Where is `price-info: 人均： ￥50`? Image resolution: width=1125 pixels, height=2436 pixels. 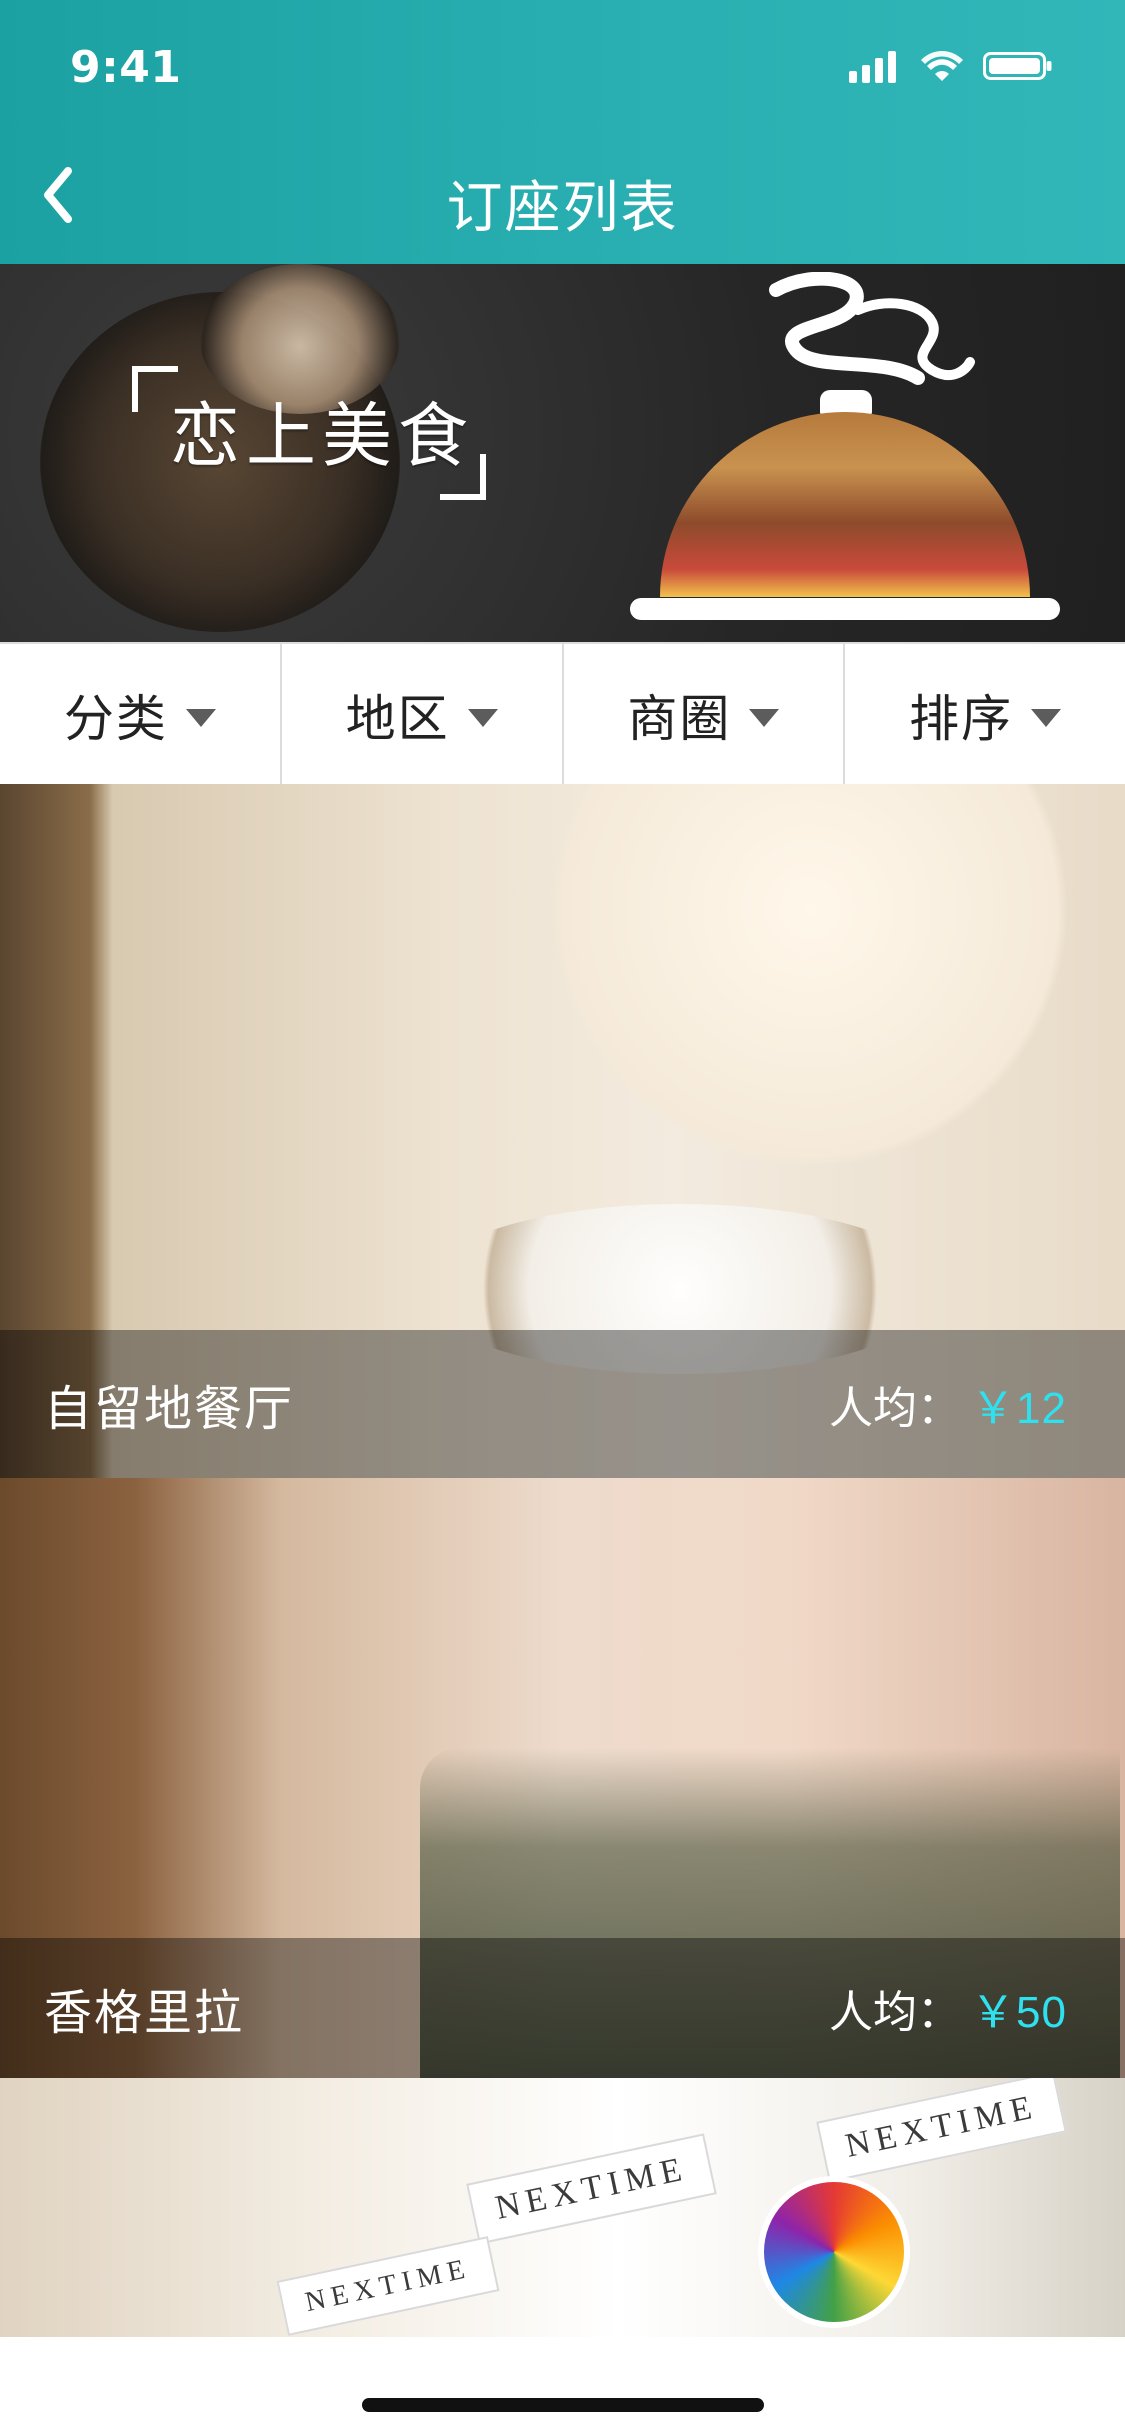
price-info: 人均： ￥50 is located at coordinates (948, 2008).